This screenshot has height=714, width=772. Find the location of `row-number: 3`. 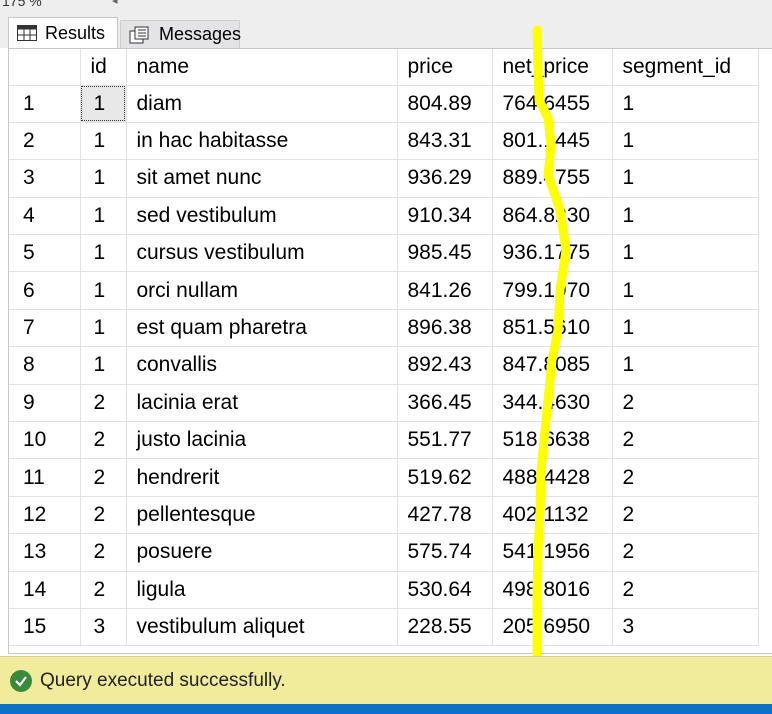

row-number: 3 is located at coordinates (45, 178).